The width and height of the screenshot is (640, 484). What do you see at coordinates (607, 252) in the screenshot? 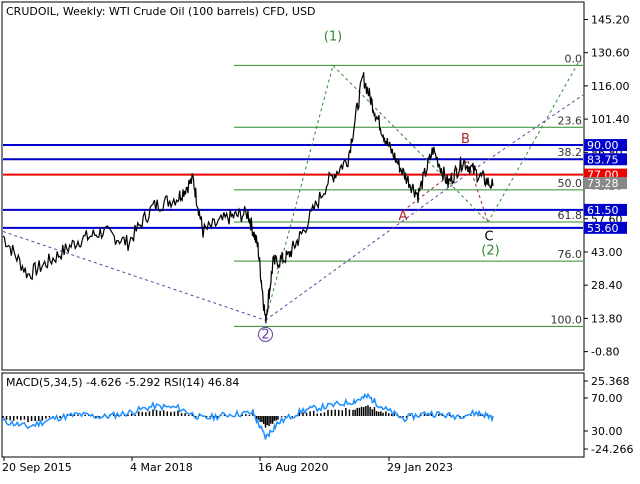
I see `price-axis-label: 43.00` at bounding box center [607, 252].